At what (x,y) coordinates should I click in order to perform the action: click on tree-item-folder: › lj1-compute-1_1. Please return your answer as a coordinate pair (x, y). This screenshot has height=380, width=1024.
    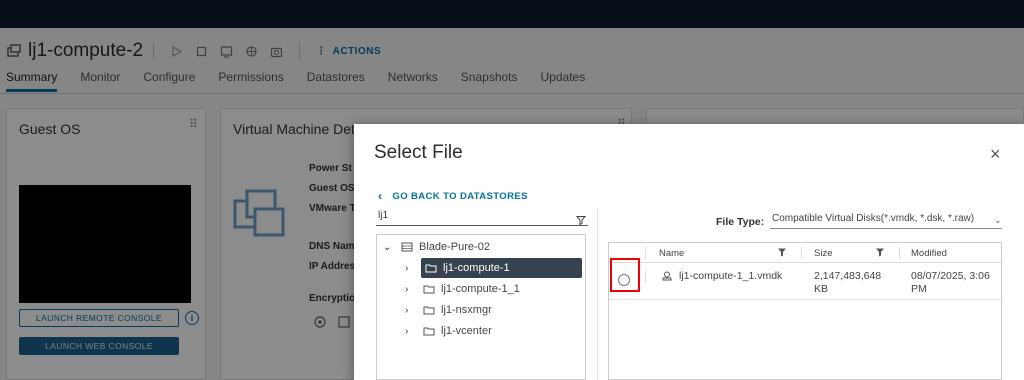
    Looking at the image, I should click on (462, 289).